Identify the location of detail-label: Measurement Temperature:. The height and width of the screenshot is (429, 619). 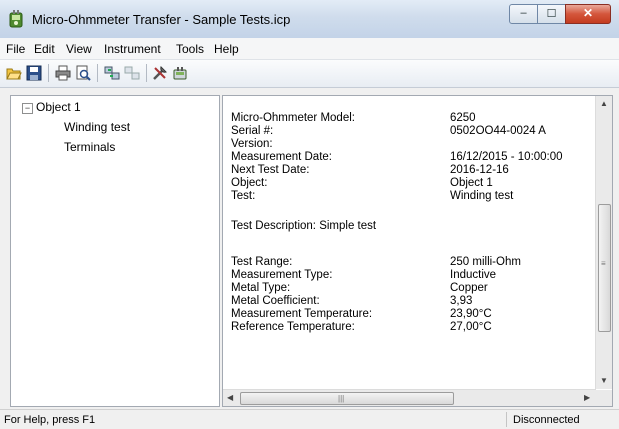
(302, 314).